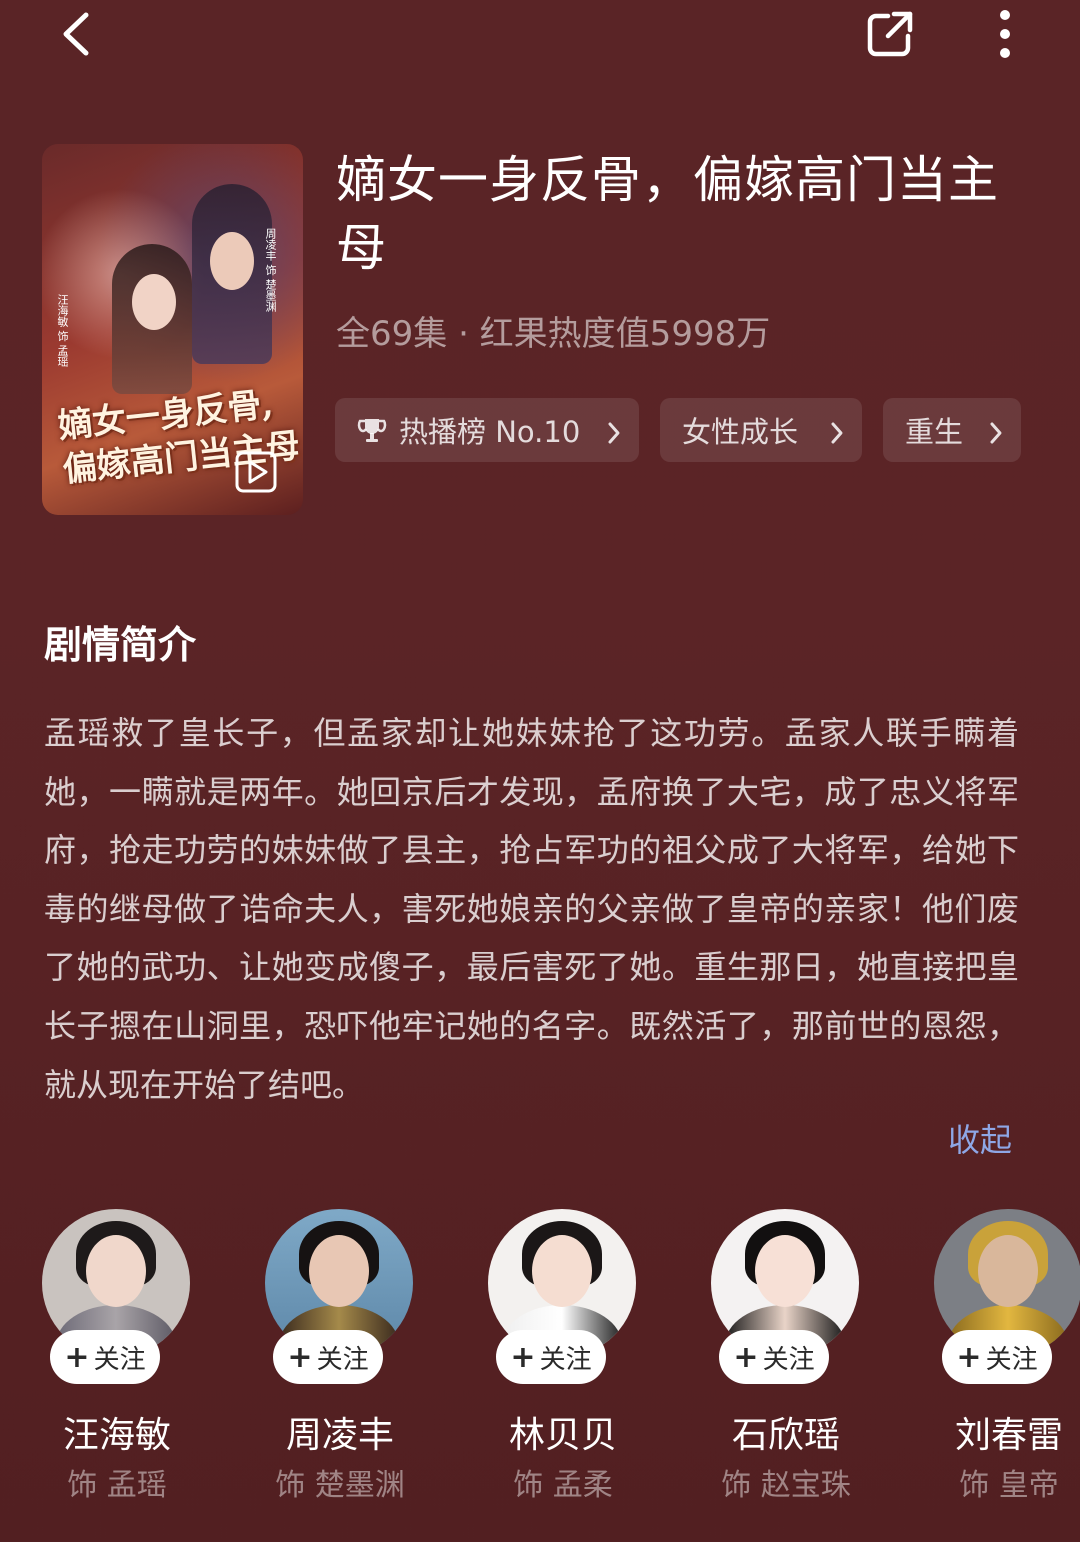  I want to click on cast-role: 饰 皇帝, so click(1009, 1485).